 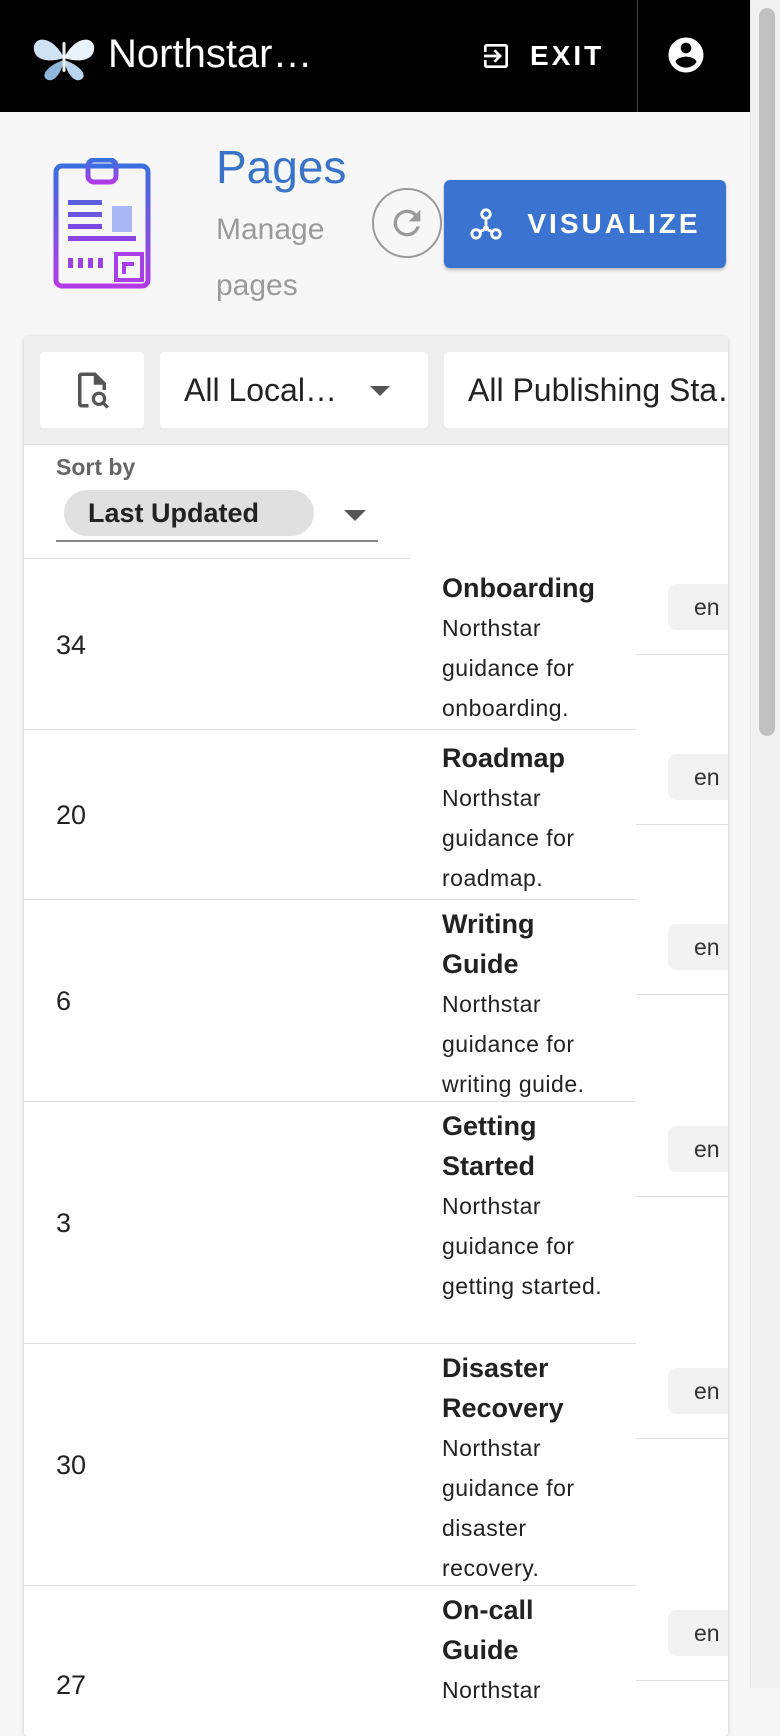 I want to click on exit-label: EXIT, so click(x=567, y=55).